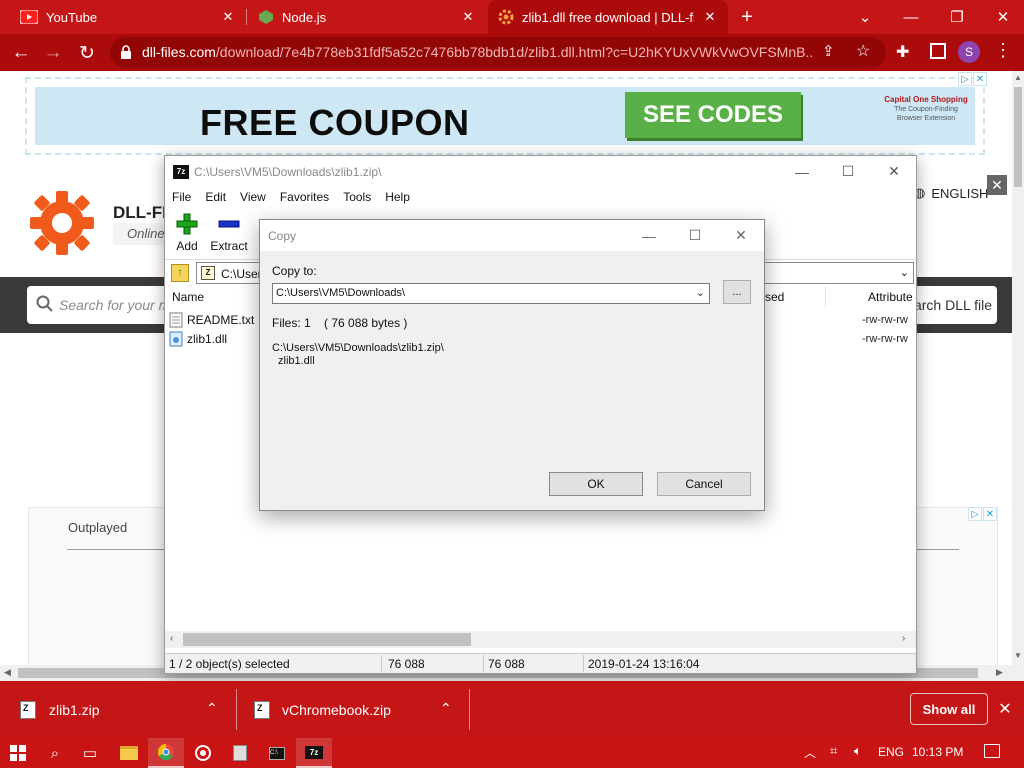  What do you see at coordinates (62, 223) in the screenshot?
I see `dll-files-logo` at bounding box center [62, 223].